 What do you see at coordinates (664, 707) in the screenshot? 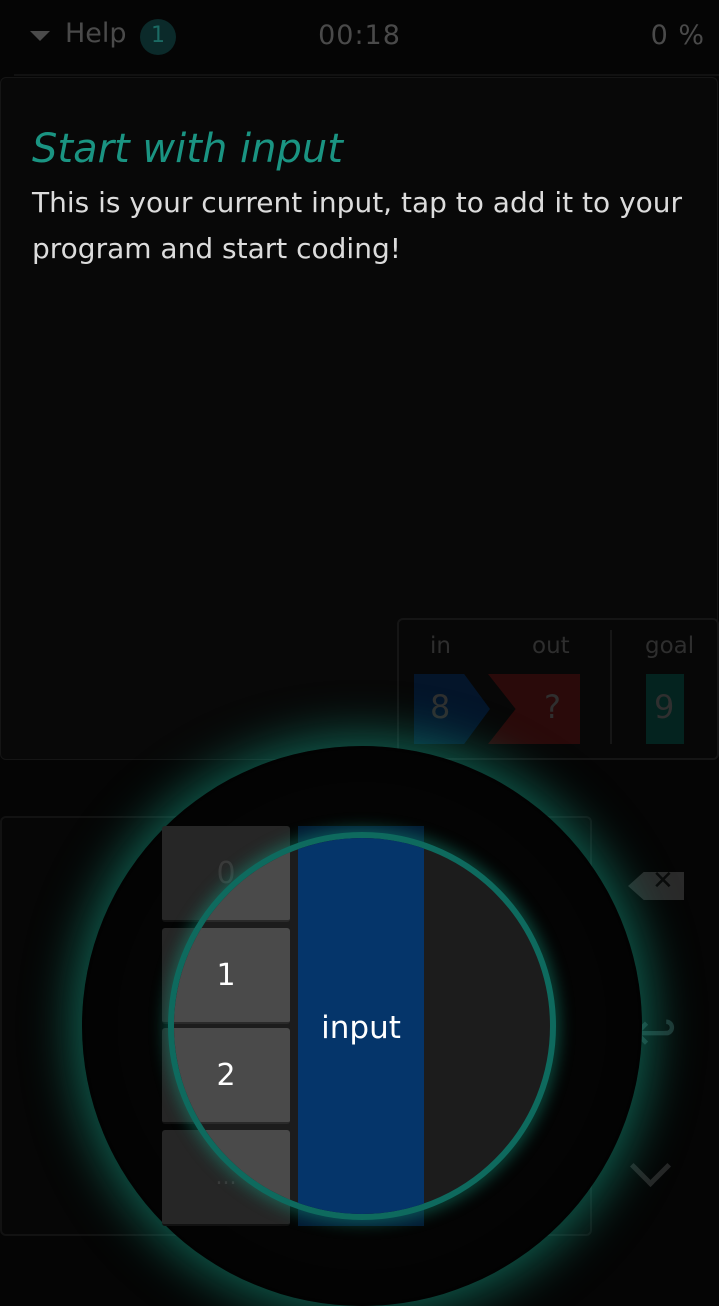
I see `goal-value: 9` at bounding box center [664, 707].